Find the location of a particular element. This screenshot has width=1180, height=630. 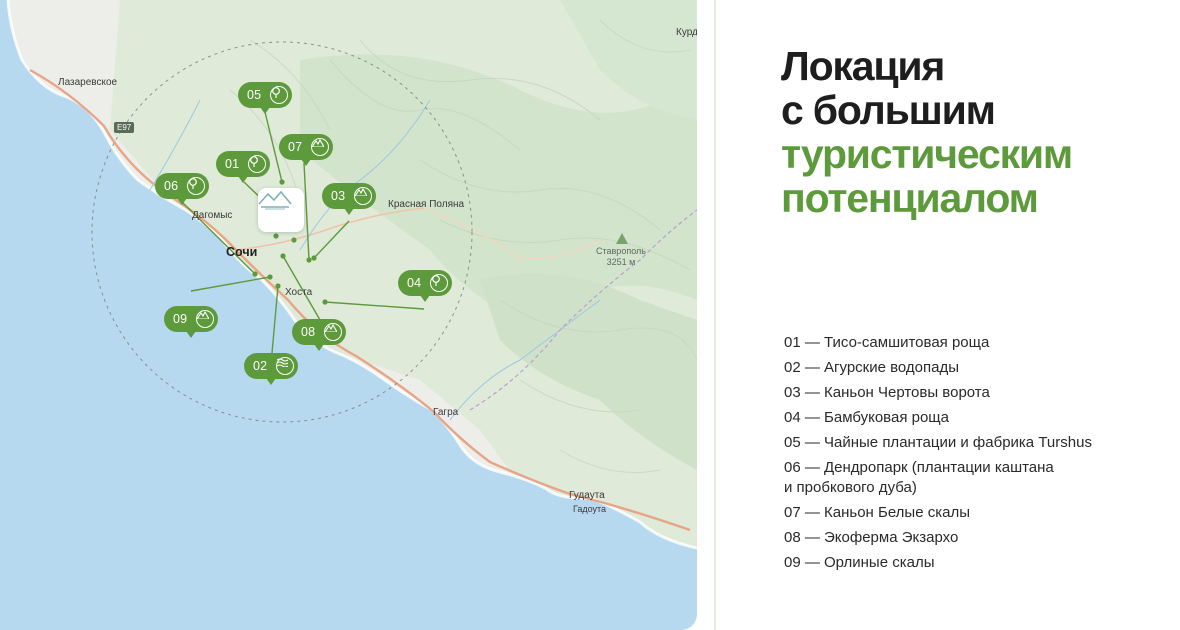

title-line-3: туристическим is located at coordinates (927, 154).